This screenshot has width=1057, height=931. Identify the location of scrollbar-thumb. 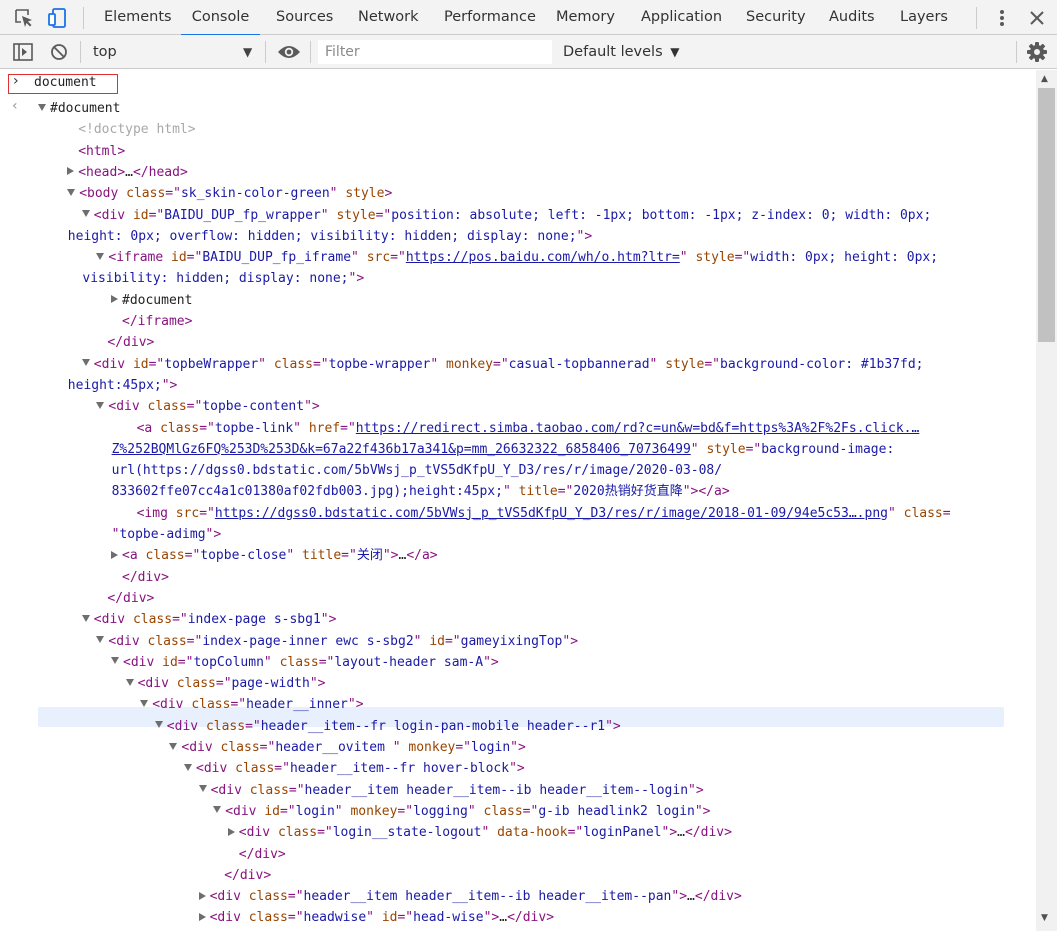
(1046, 215).